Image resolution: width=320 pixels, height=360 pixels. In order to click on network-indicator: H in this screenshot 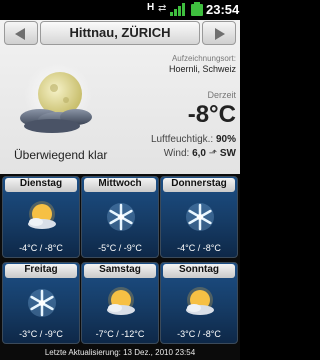, I will do `click(151, 7)`.